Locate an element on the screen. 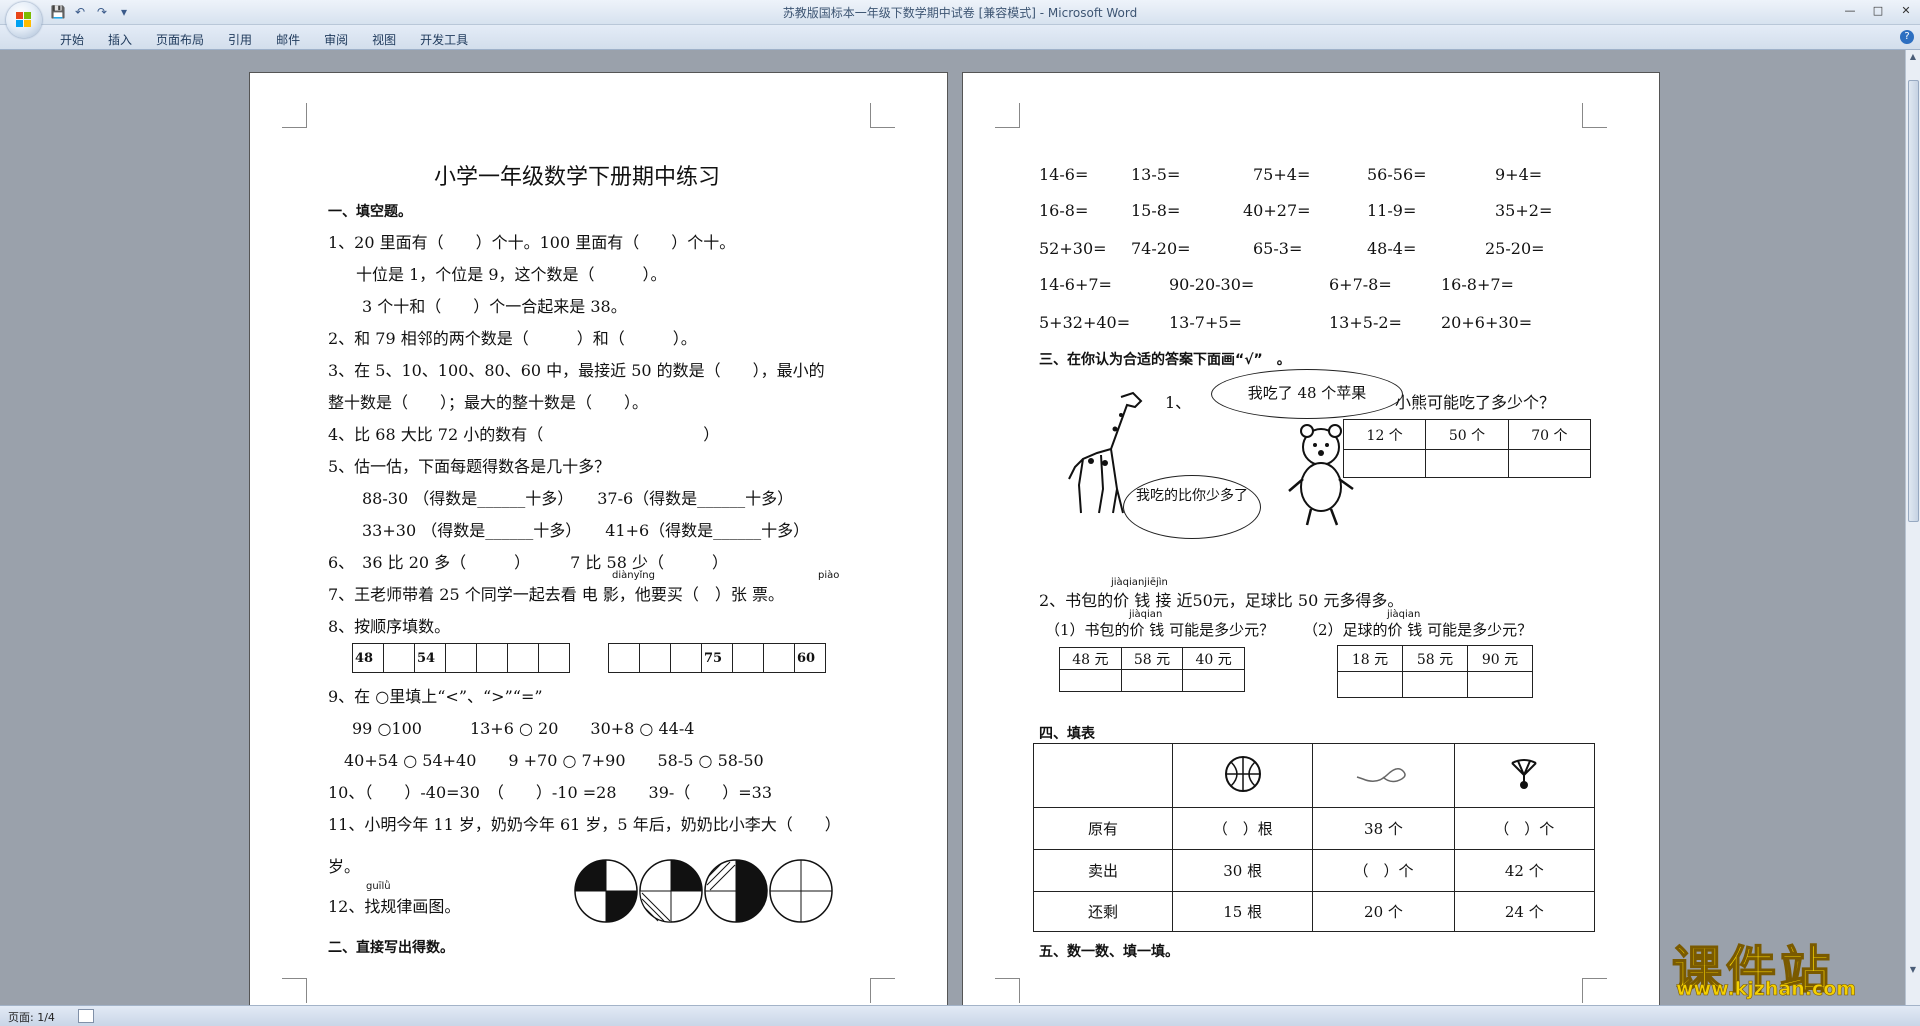 This screenshot has height=1026, width=1920. close-button: ✕ is located at coordinates (1906, 10).